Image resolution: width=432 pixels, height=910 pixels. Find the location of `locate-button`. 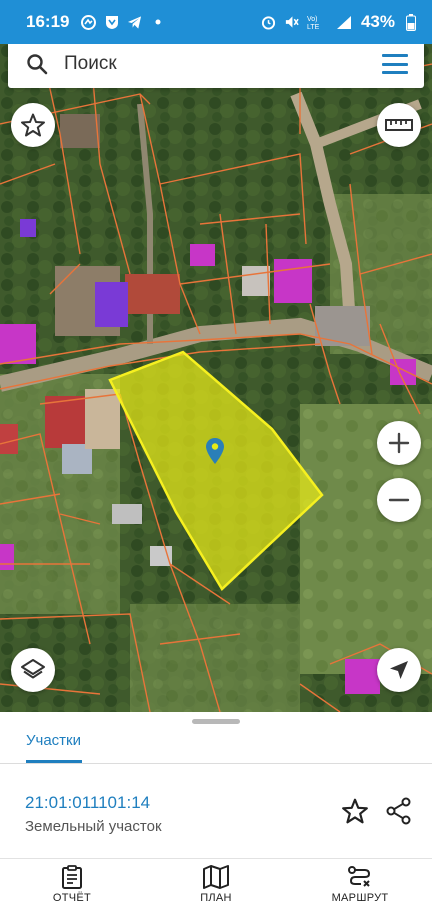

locate-button is located at coordinates (399, 670).